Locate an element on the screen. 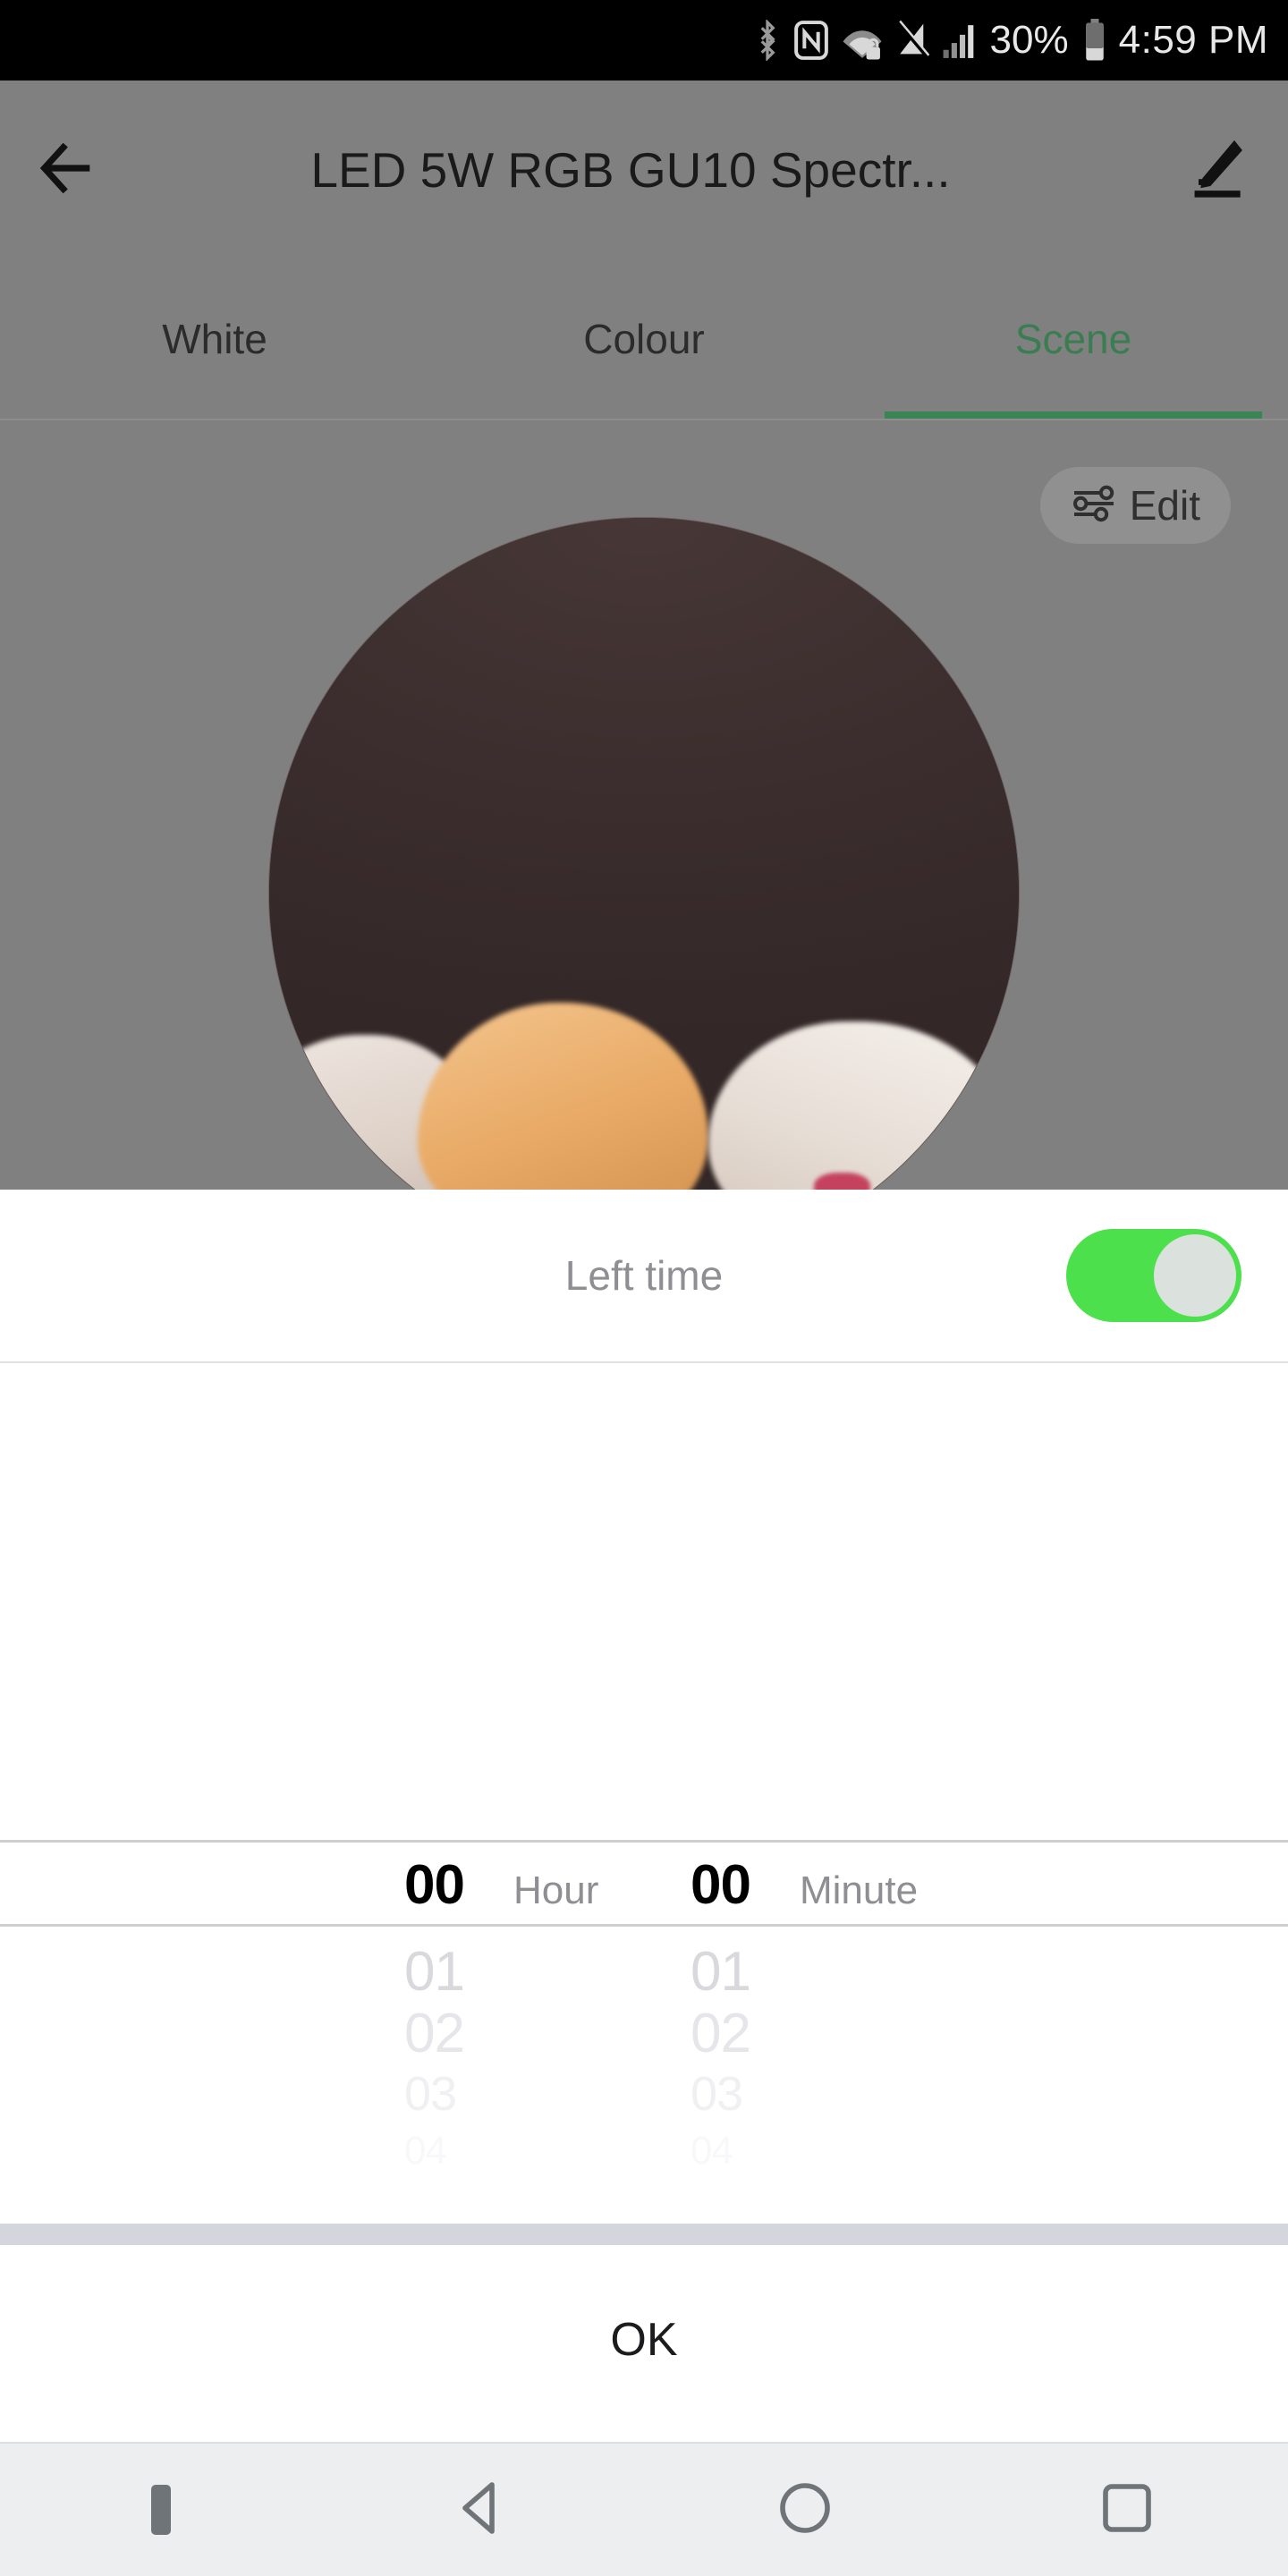 The height and width of the screenshot is (2576, 1288). cats-group is located at coordinates (644, 1071).